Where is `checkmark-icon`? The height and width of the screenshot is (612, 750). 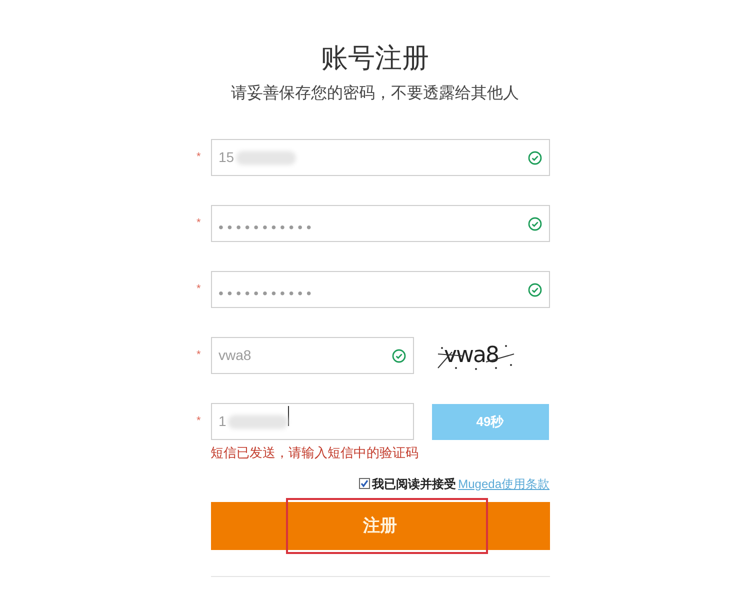
checkmark-icon is located at coordinates (365, 483).